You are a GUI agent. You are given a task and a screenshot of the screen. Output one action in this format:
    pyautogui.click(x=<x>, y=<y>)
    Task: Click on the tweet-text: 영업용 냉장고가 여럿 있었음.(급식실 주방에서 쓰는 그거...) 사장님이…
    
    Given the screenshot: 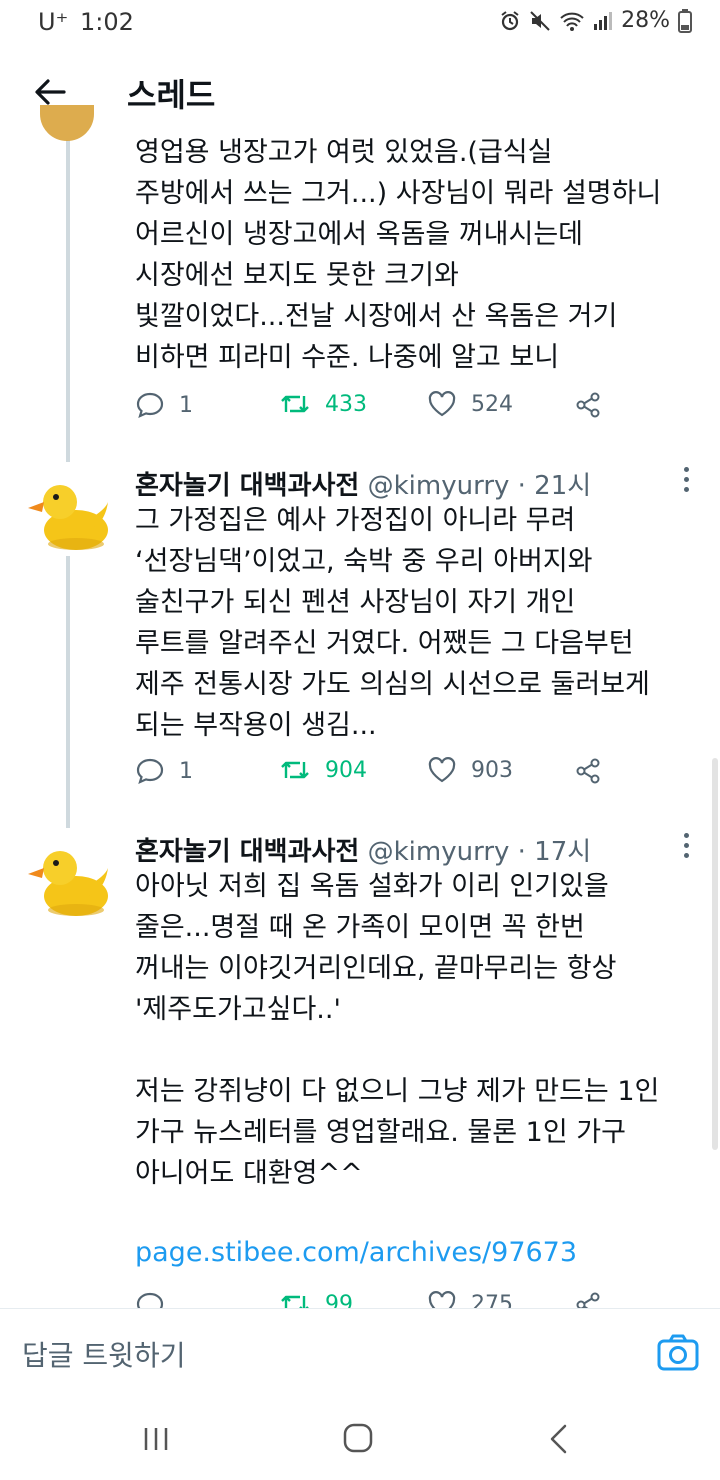 What is the action you would take?
    pyautogui.click(x=398, y=255)
    